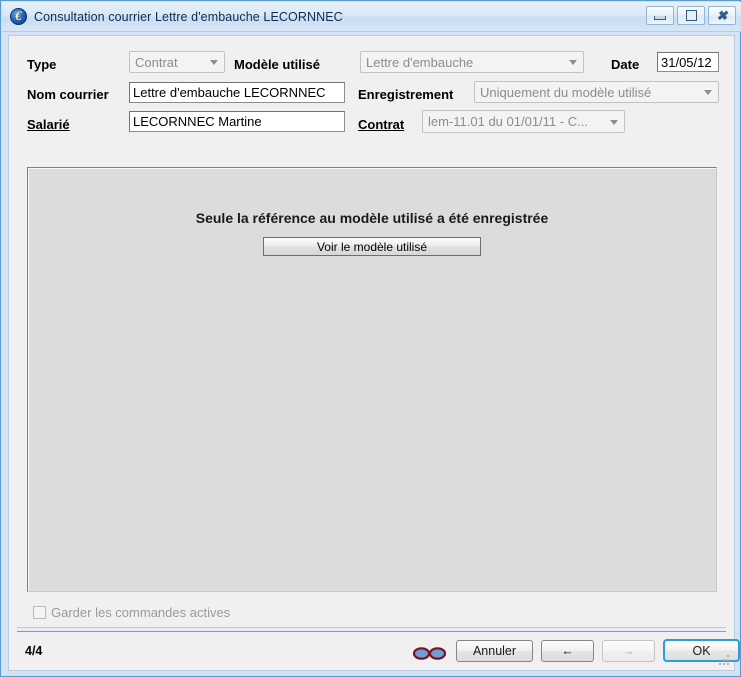 The height and width of the screenshot is (677, 741). Describe the element at coordinates (68, 94) in the screenshot. I see `nom-courrier-label: Nom courrier` at that location.